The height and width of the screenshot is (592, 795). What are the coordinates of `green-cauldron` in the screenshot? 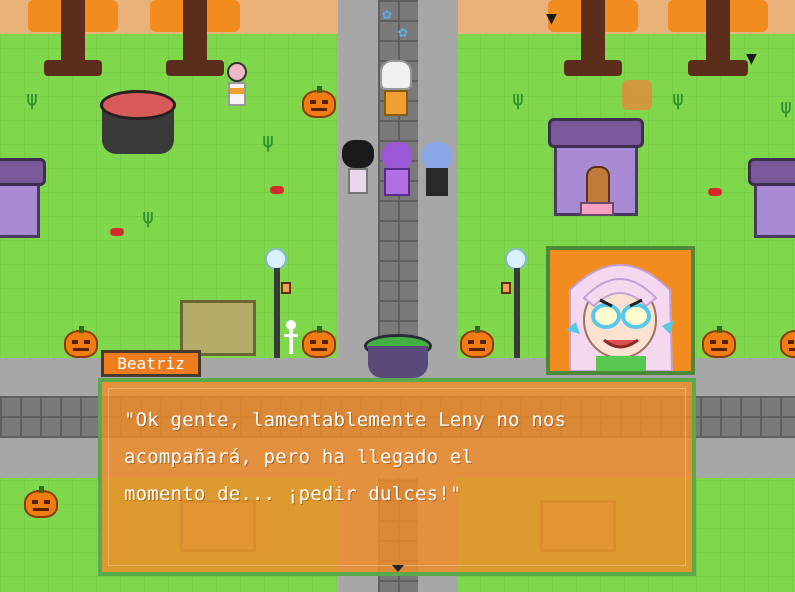 It's located at (398, 357).